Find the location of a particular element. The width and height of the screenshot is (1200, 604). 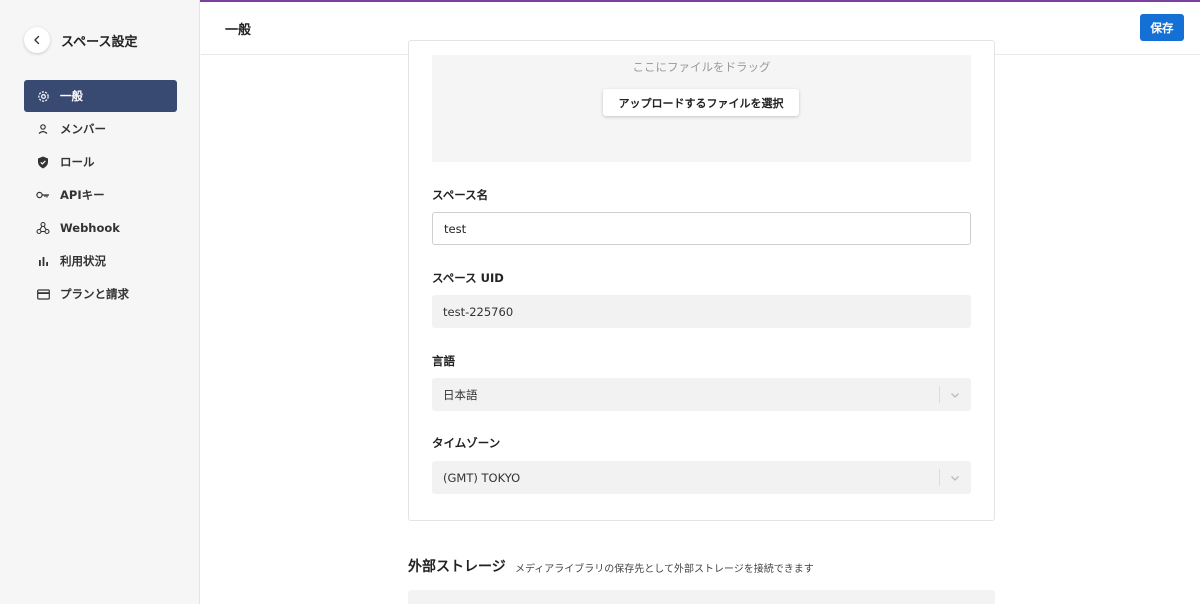

sidebar-item-label: 一般 is located at coordinates (71, 96).